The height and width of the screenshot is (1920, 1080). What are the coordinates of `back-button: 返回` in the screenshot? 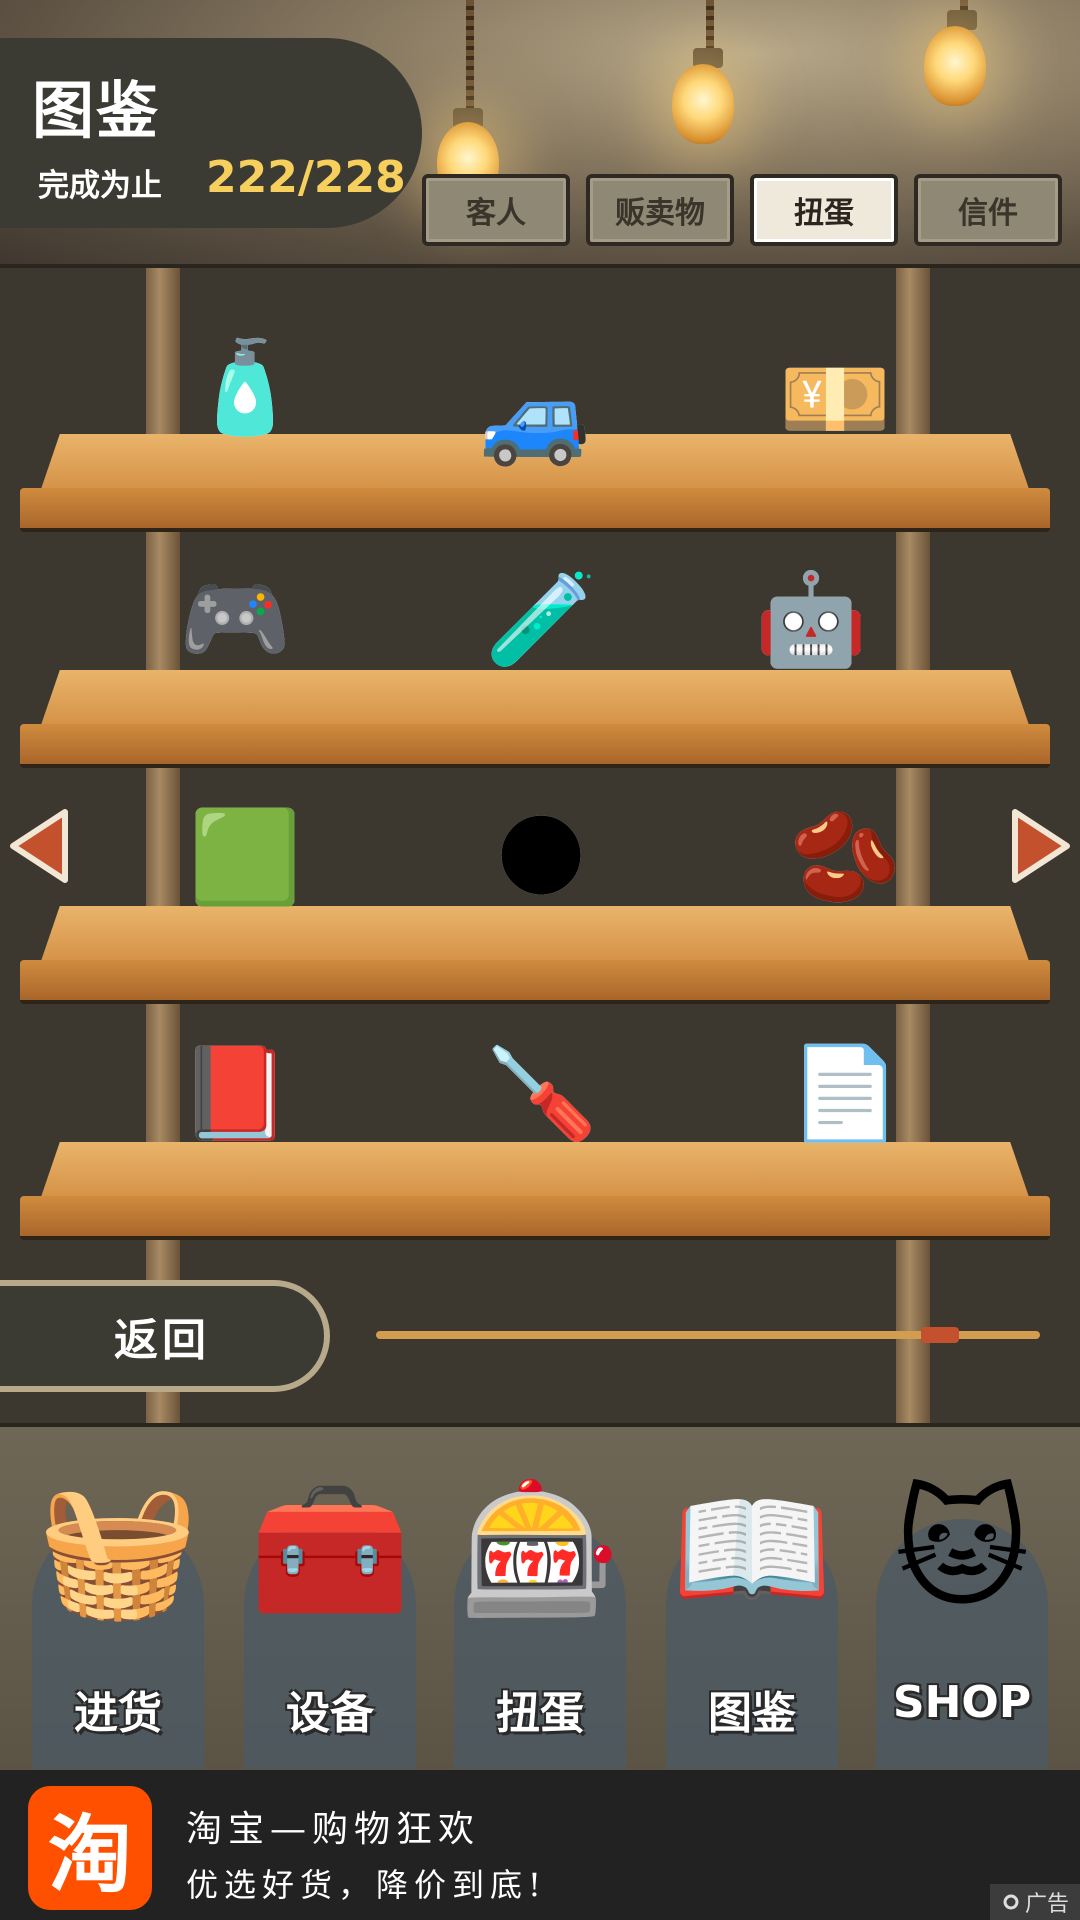 It's located at (165, 1336).